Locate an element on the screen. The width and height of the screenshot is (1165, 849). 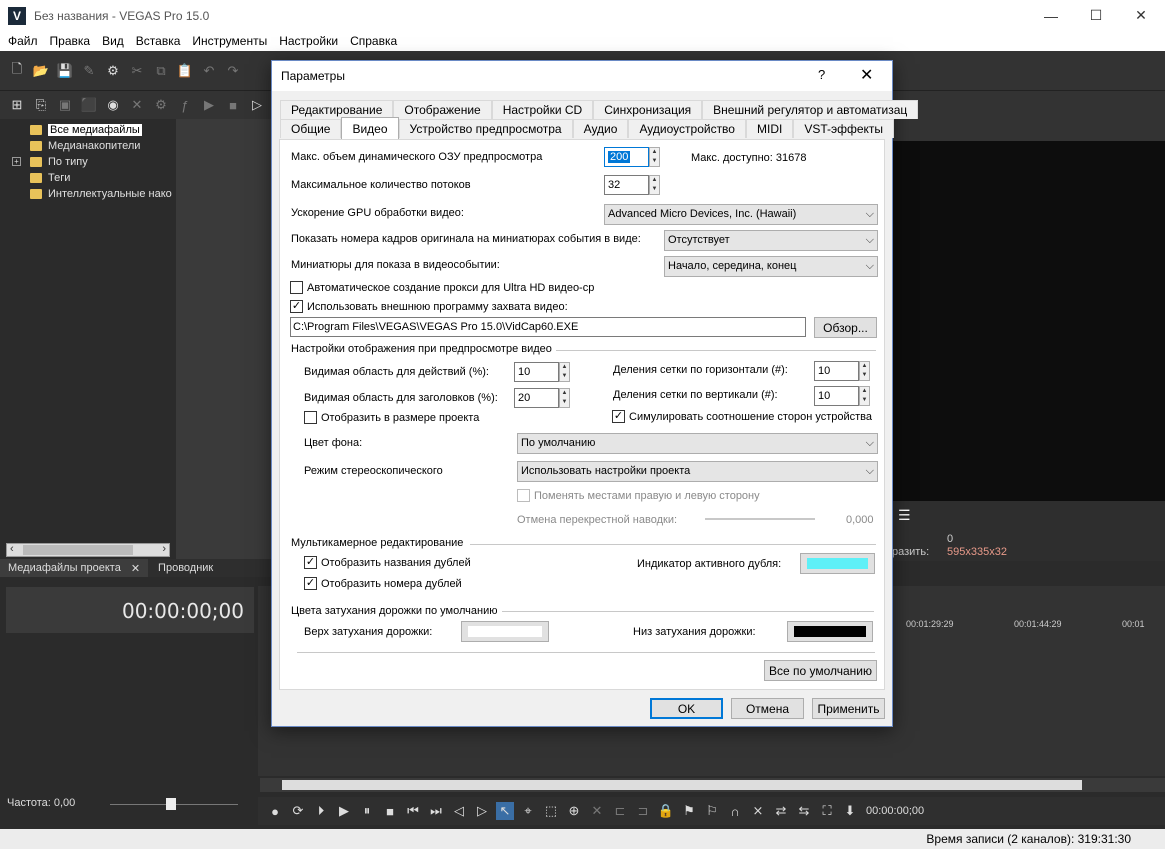
normal-edit-tool-icon: ↖ is located at coordinates (505, 811).